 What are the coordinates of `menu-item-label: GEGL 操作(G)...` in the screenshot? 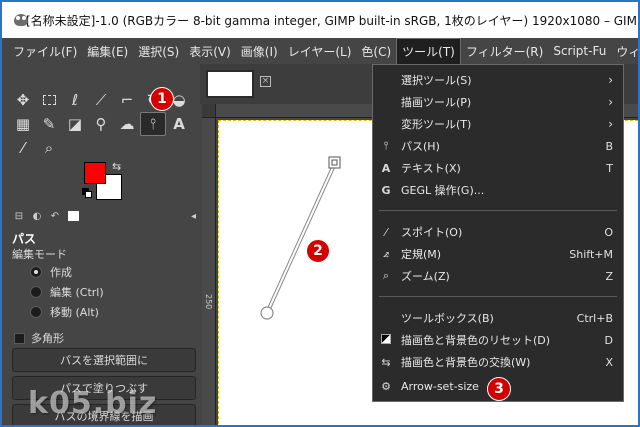 It's located at (443, 190).